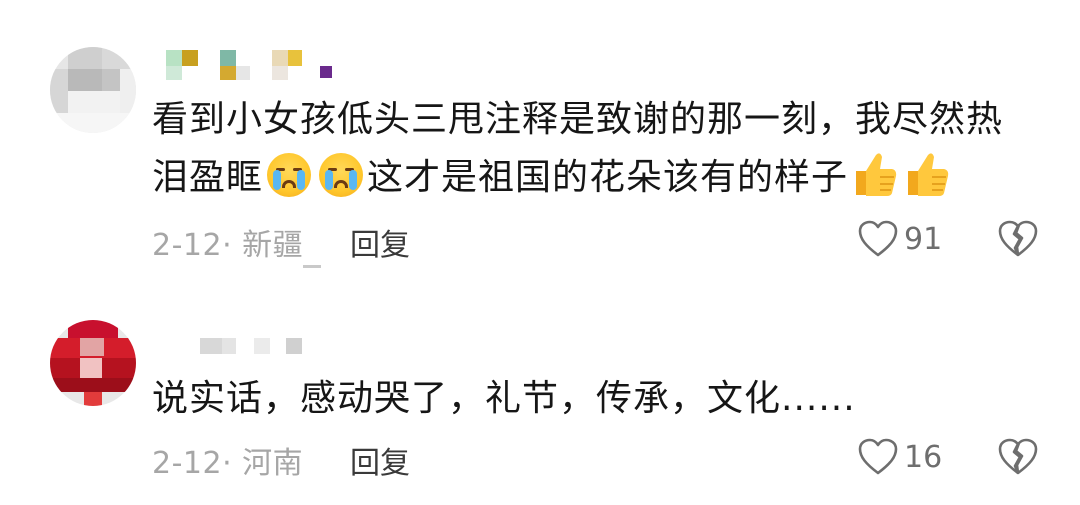 Image resolution: width=1080 pixels, height=505 pixels. Describe the element at coordinates (900, 239) in the screenshot. I see `like-button: 91` at that location.